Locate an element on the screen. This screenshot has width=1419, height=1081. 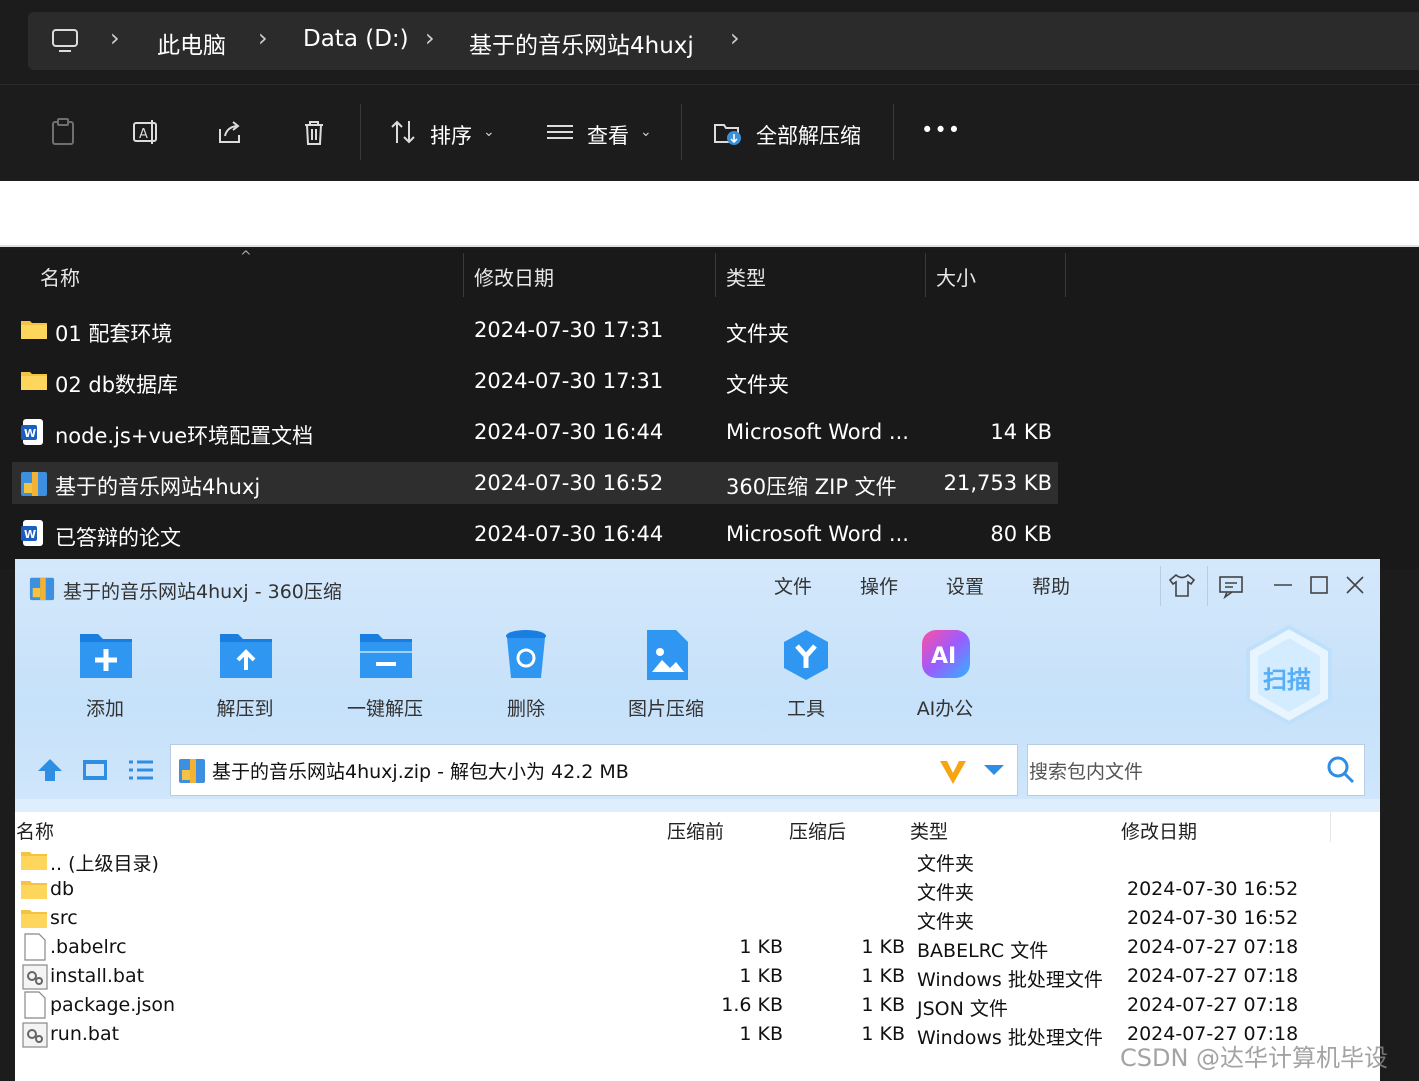
up-level-icon is located at coordinates (50, 770).